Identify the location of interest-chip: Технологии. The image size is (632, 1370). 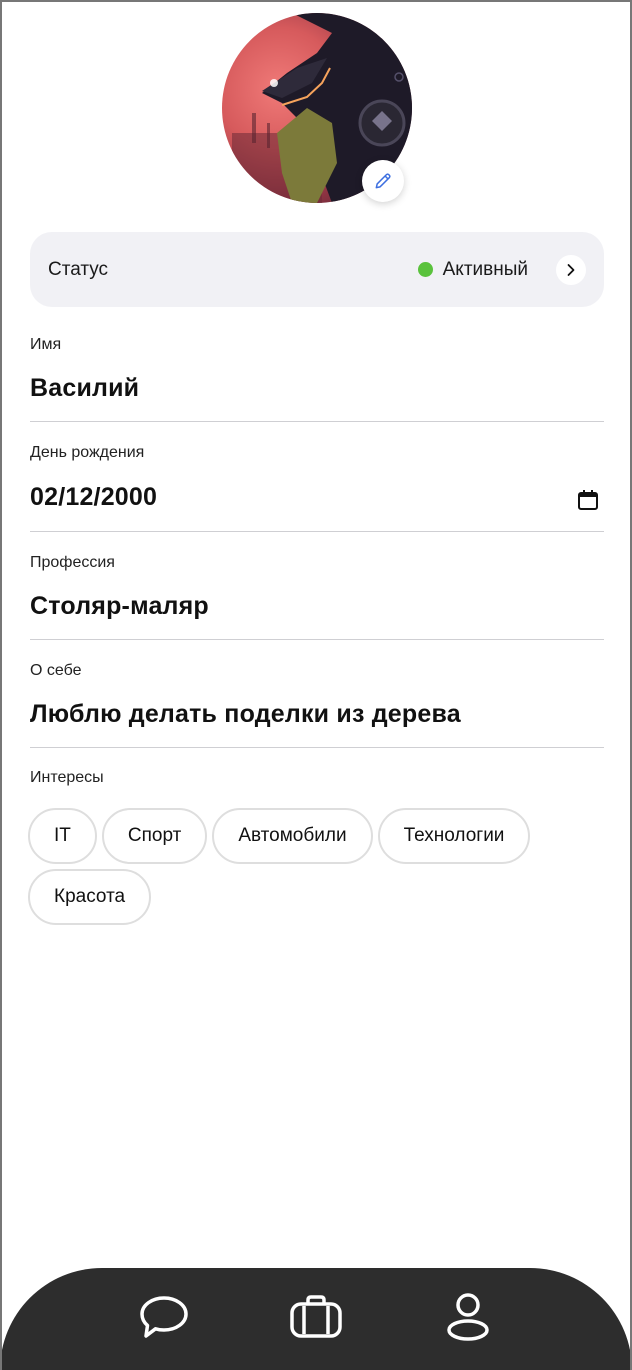
(454, 836).